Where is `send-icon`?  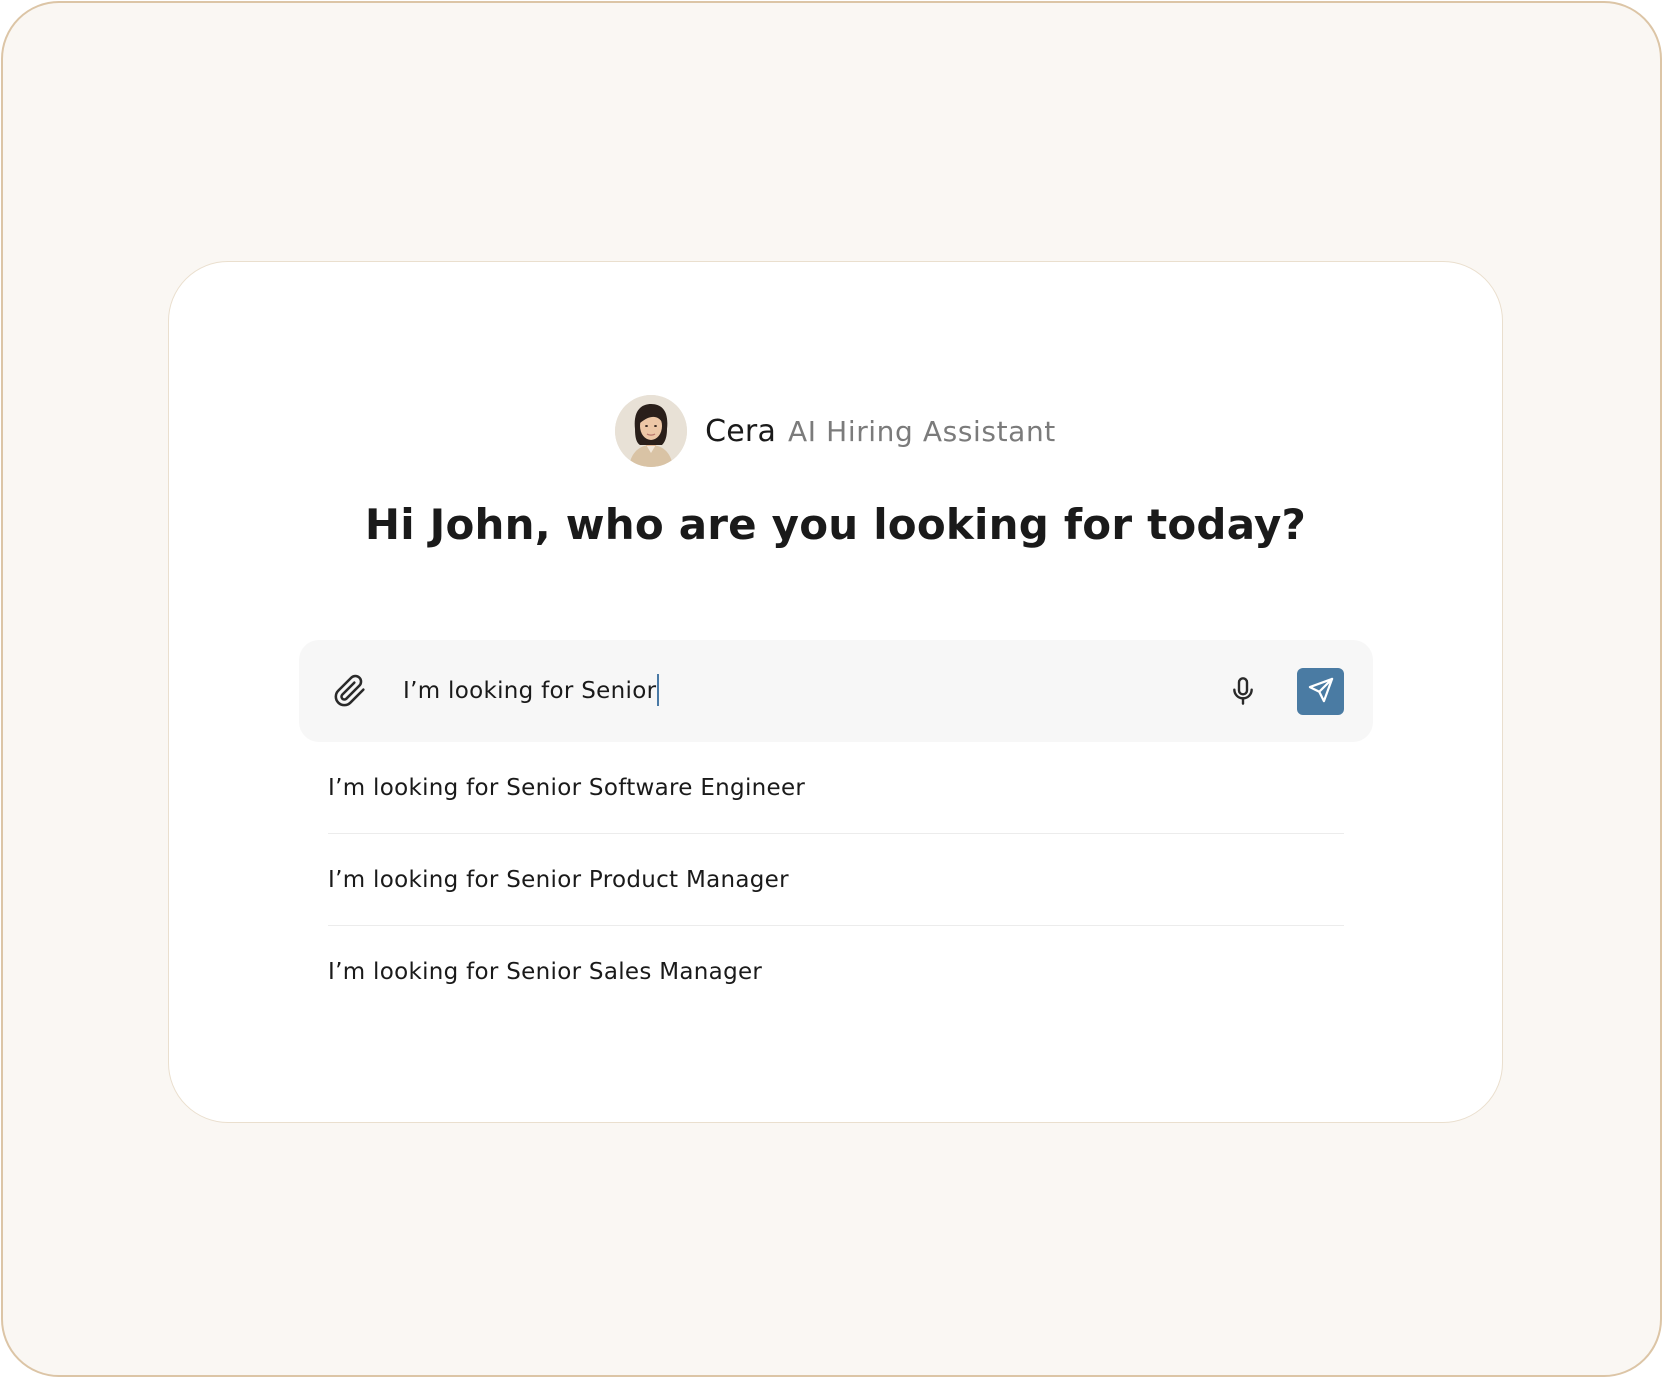 send-icon is located at coordinates (1321, 692).